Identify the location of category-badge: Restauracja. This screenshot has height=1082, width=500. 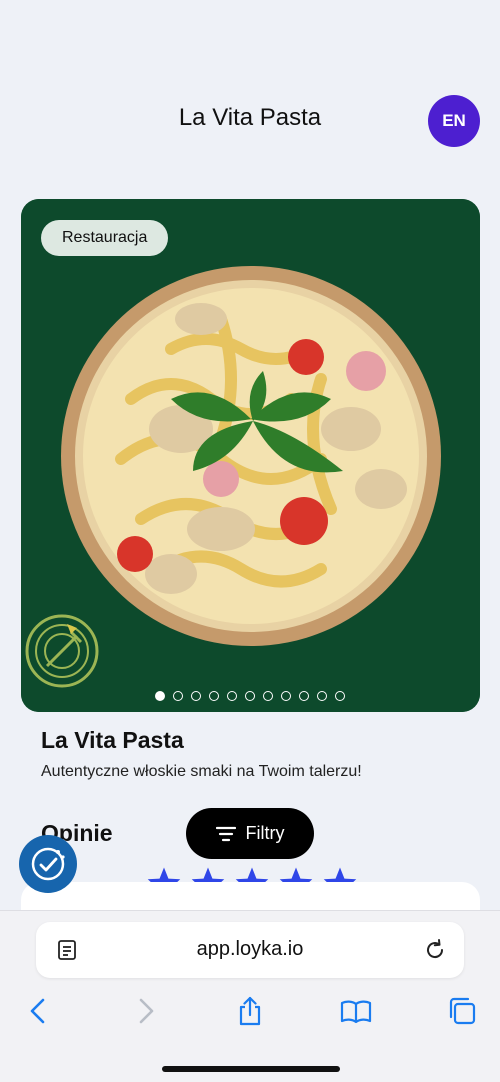
(105, 238).